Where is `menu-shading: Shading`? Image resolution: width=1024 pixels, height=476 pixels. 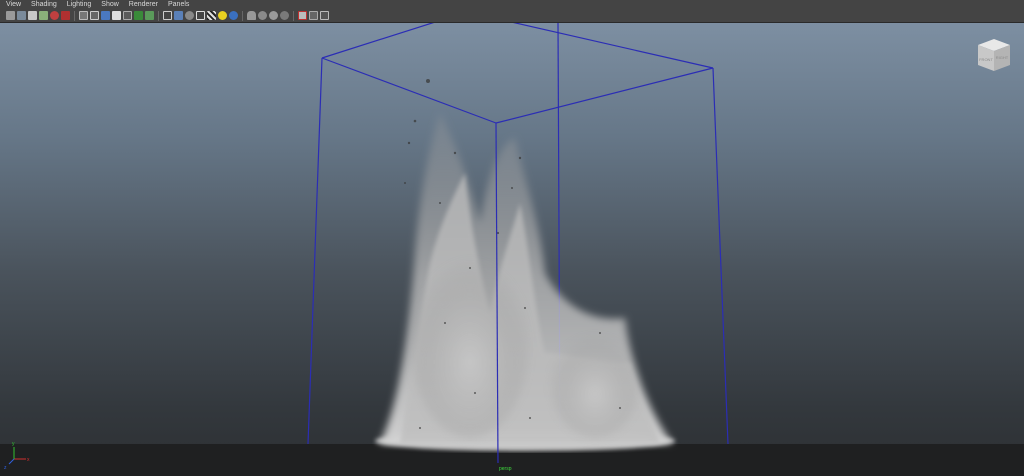 menu-shading: Shading is located at coordinates (44, 4).